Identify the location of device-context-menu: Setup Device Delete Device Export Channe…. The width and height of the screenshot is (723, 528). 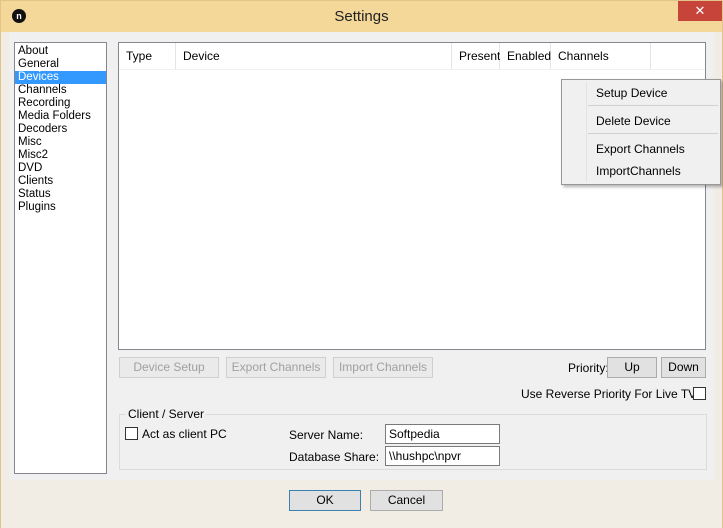
(641, 132).